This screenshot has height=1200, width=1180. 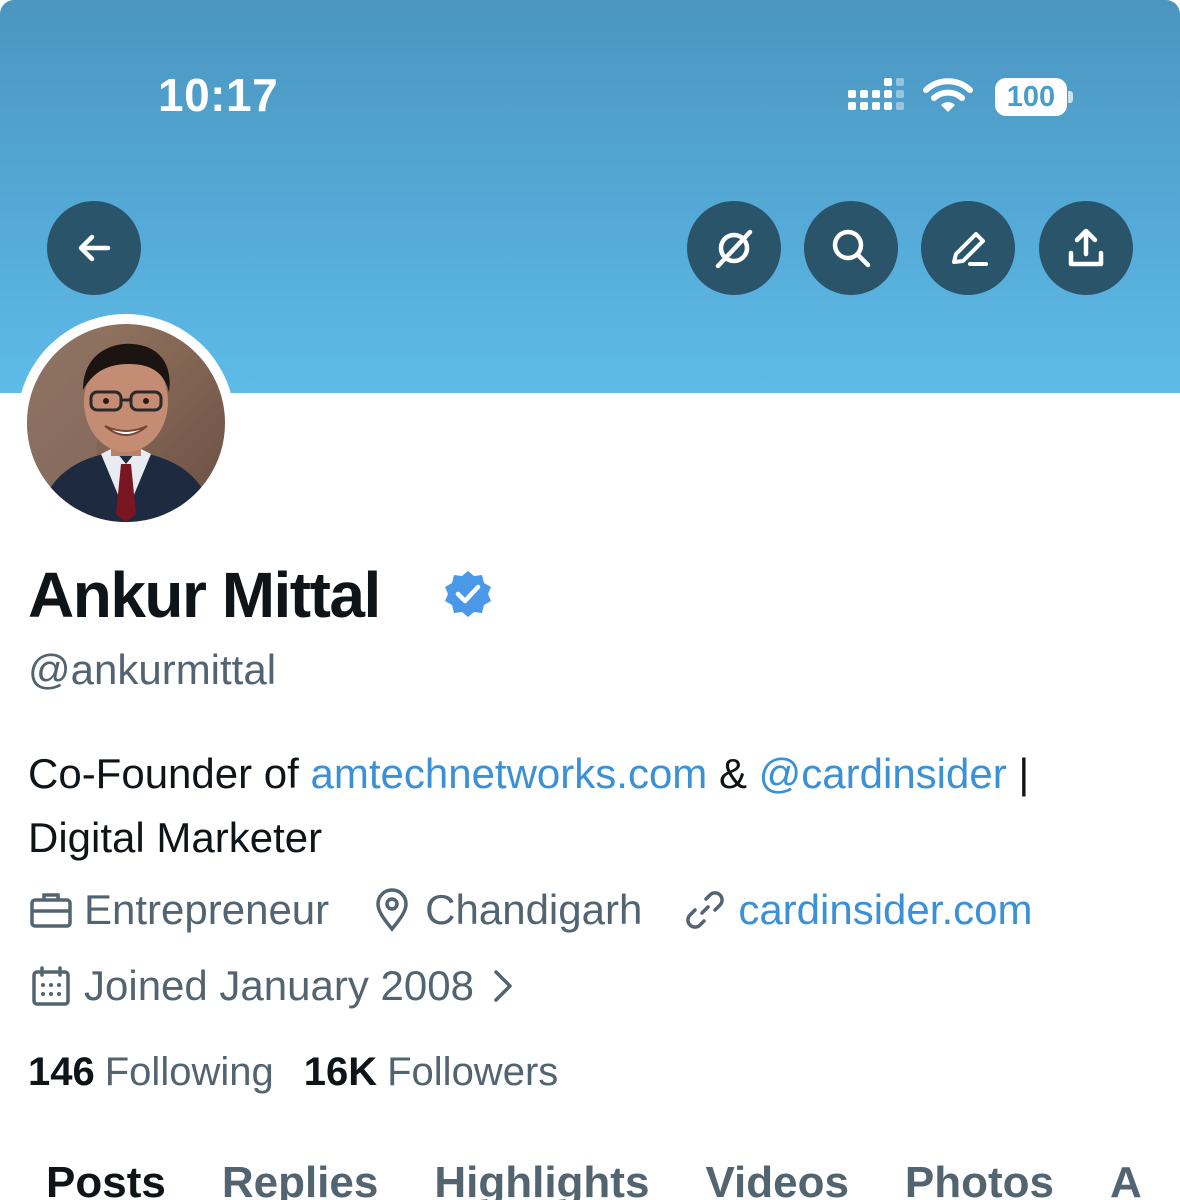 What do you see at coordinates (392, 910) in the screenshot?
I see `location-pin-icon` at bounding box center [392, 910].